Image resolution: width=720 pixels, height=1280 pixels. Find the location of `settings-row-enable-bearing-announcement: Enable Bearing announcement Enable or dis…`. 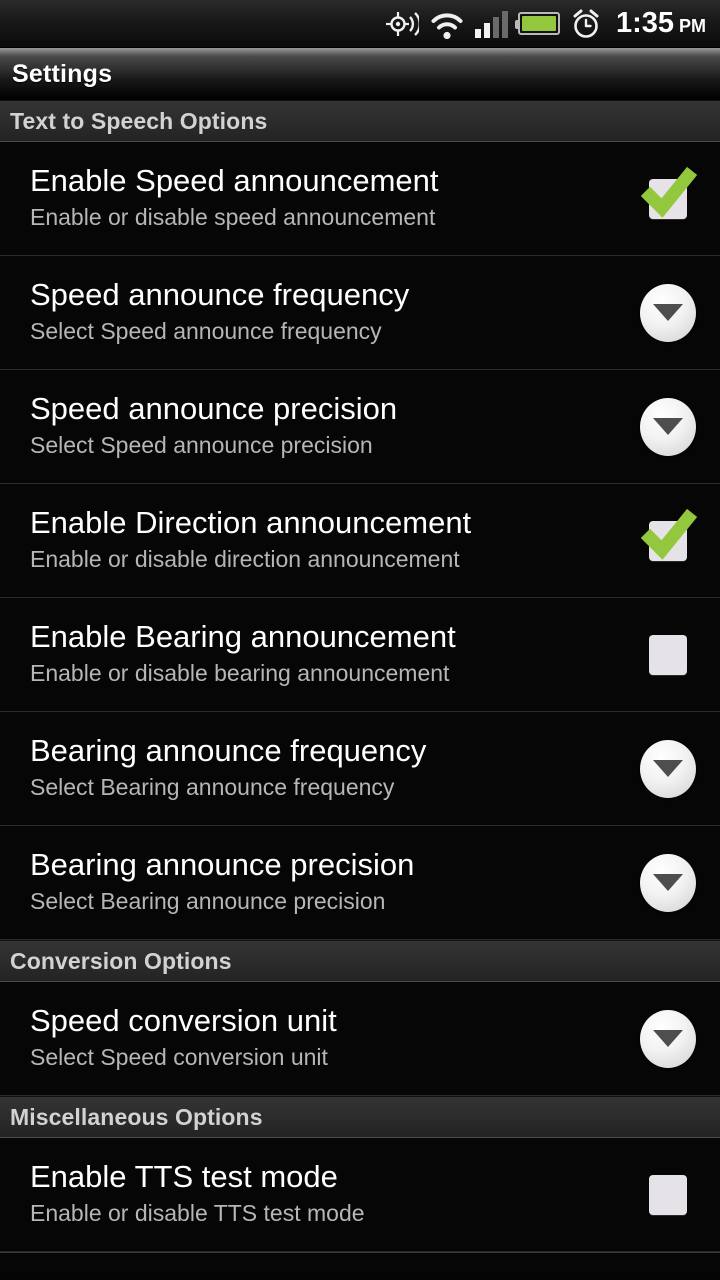

settings-row-enable-bearing-announcement: Enable Bearing announcement Enable or dis… is located at coordinates (360, 655).